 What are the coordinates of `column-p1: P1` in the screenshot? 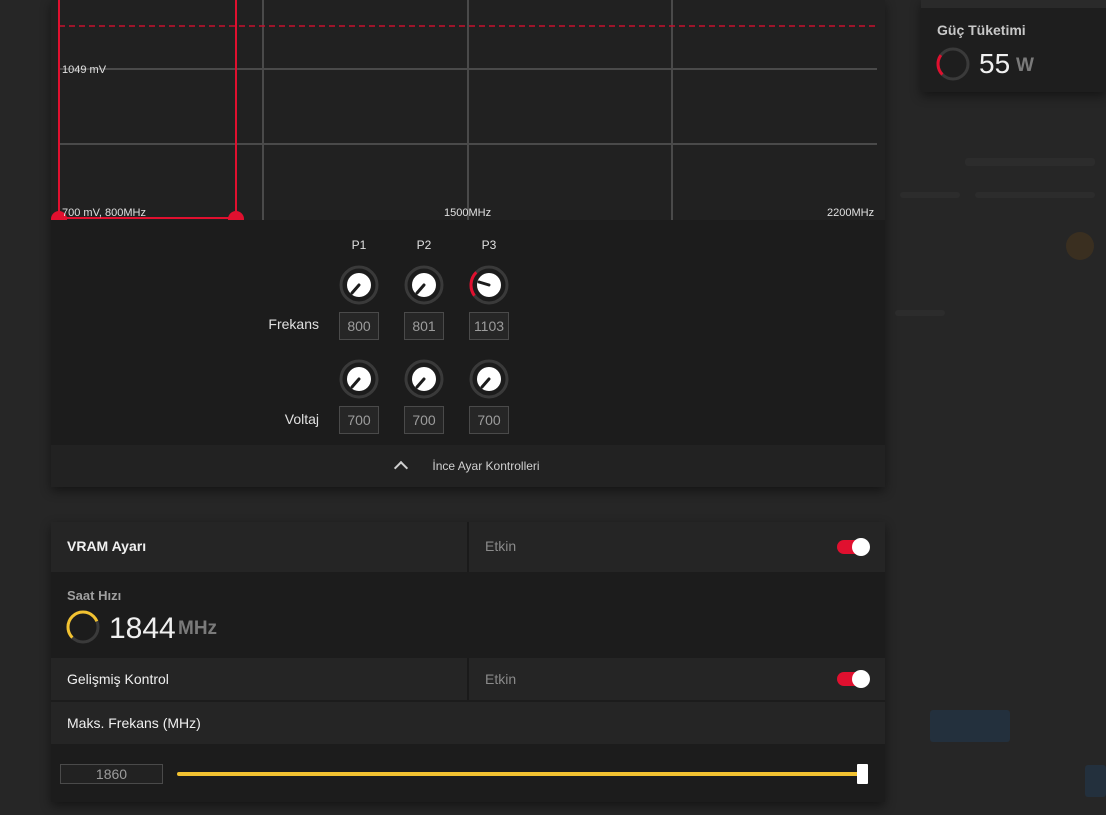 It's located at (359, 245).